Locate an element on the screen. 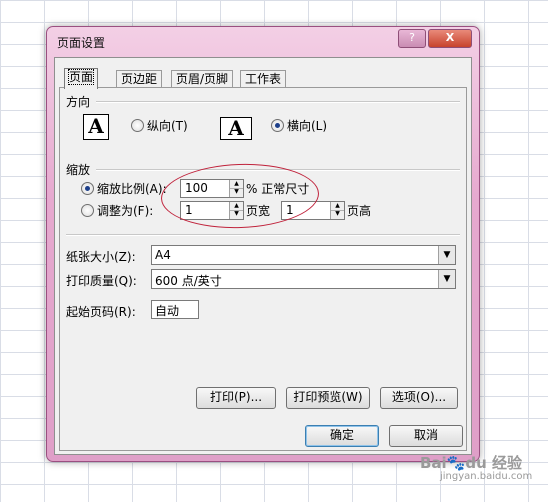  paper-size-label: 纸张大小(Z): is located at coordinates (101, 257).